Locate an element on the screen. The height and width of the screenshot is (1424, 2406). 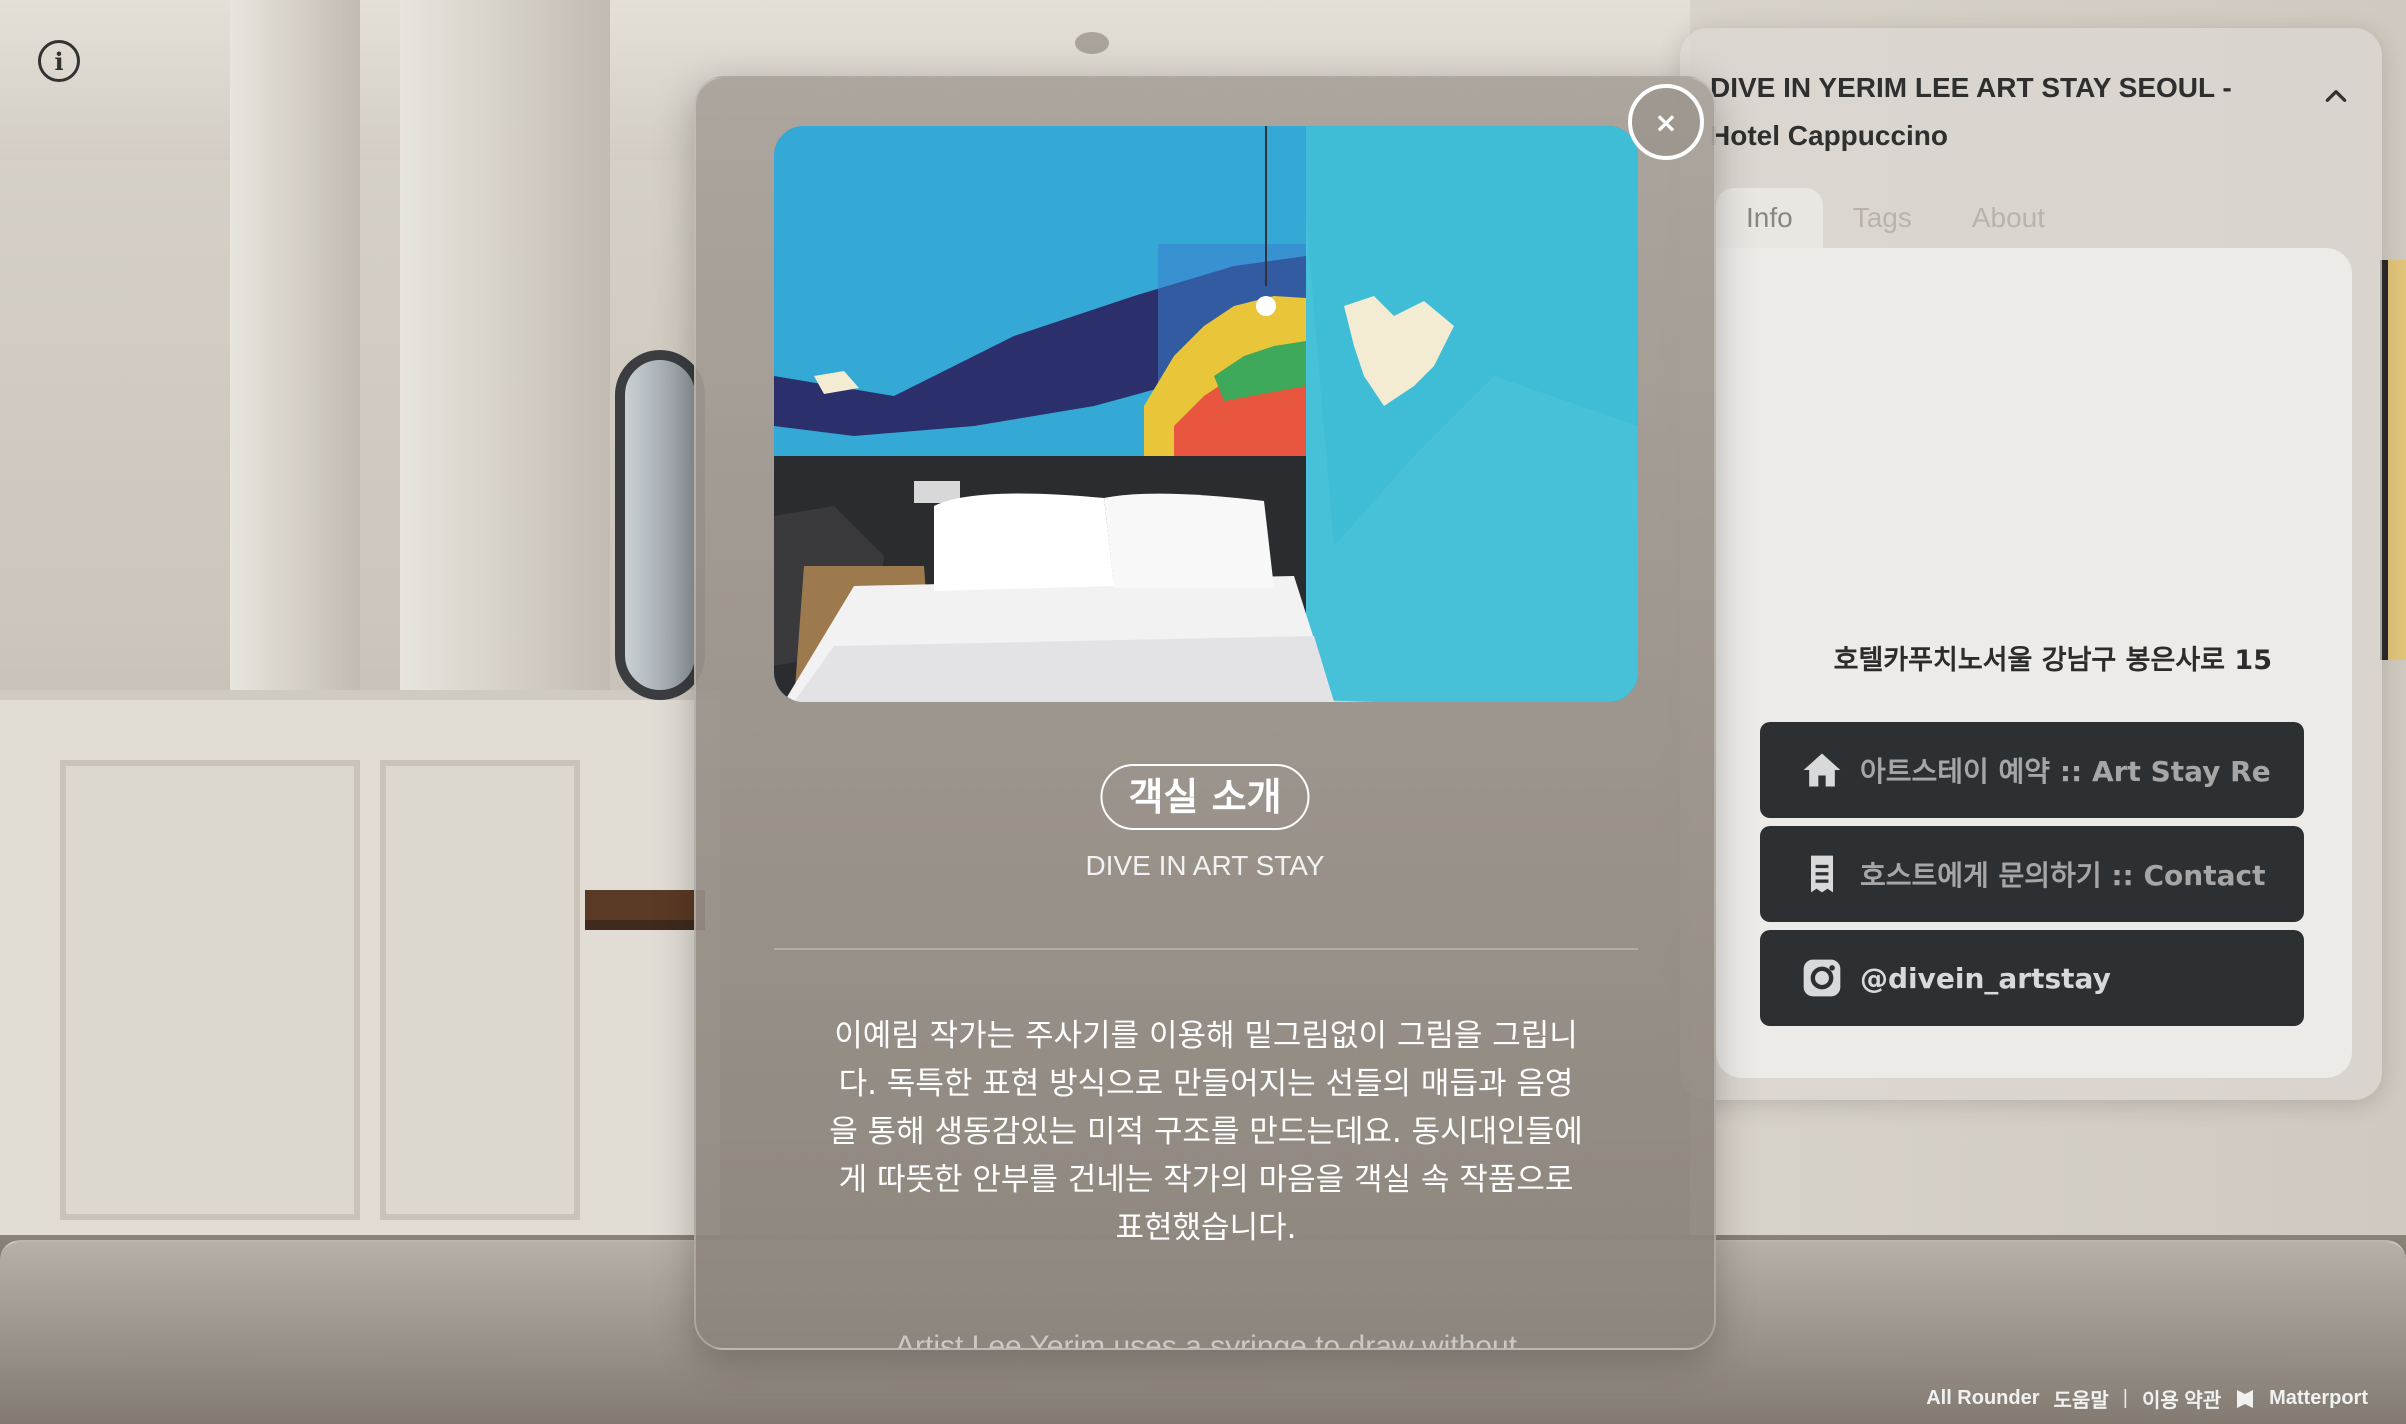
matterport-link: Matterport is located at coordinates (2318, 1398).